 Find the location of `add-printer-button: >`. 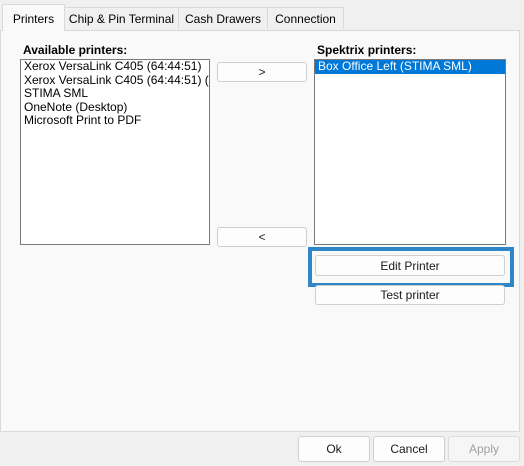

add-printer-button: > is located at coordinates (262, 72).